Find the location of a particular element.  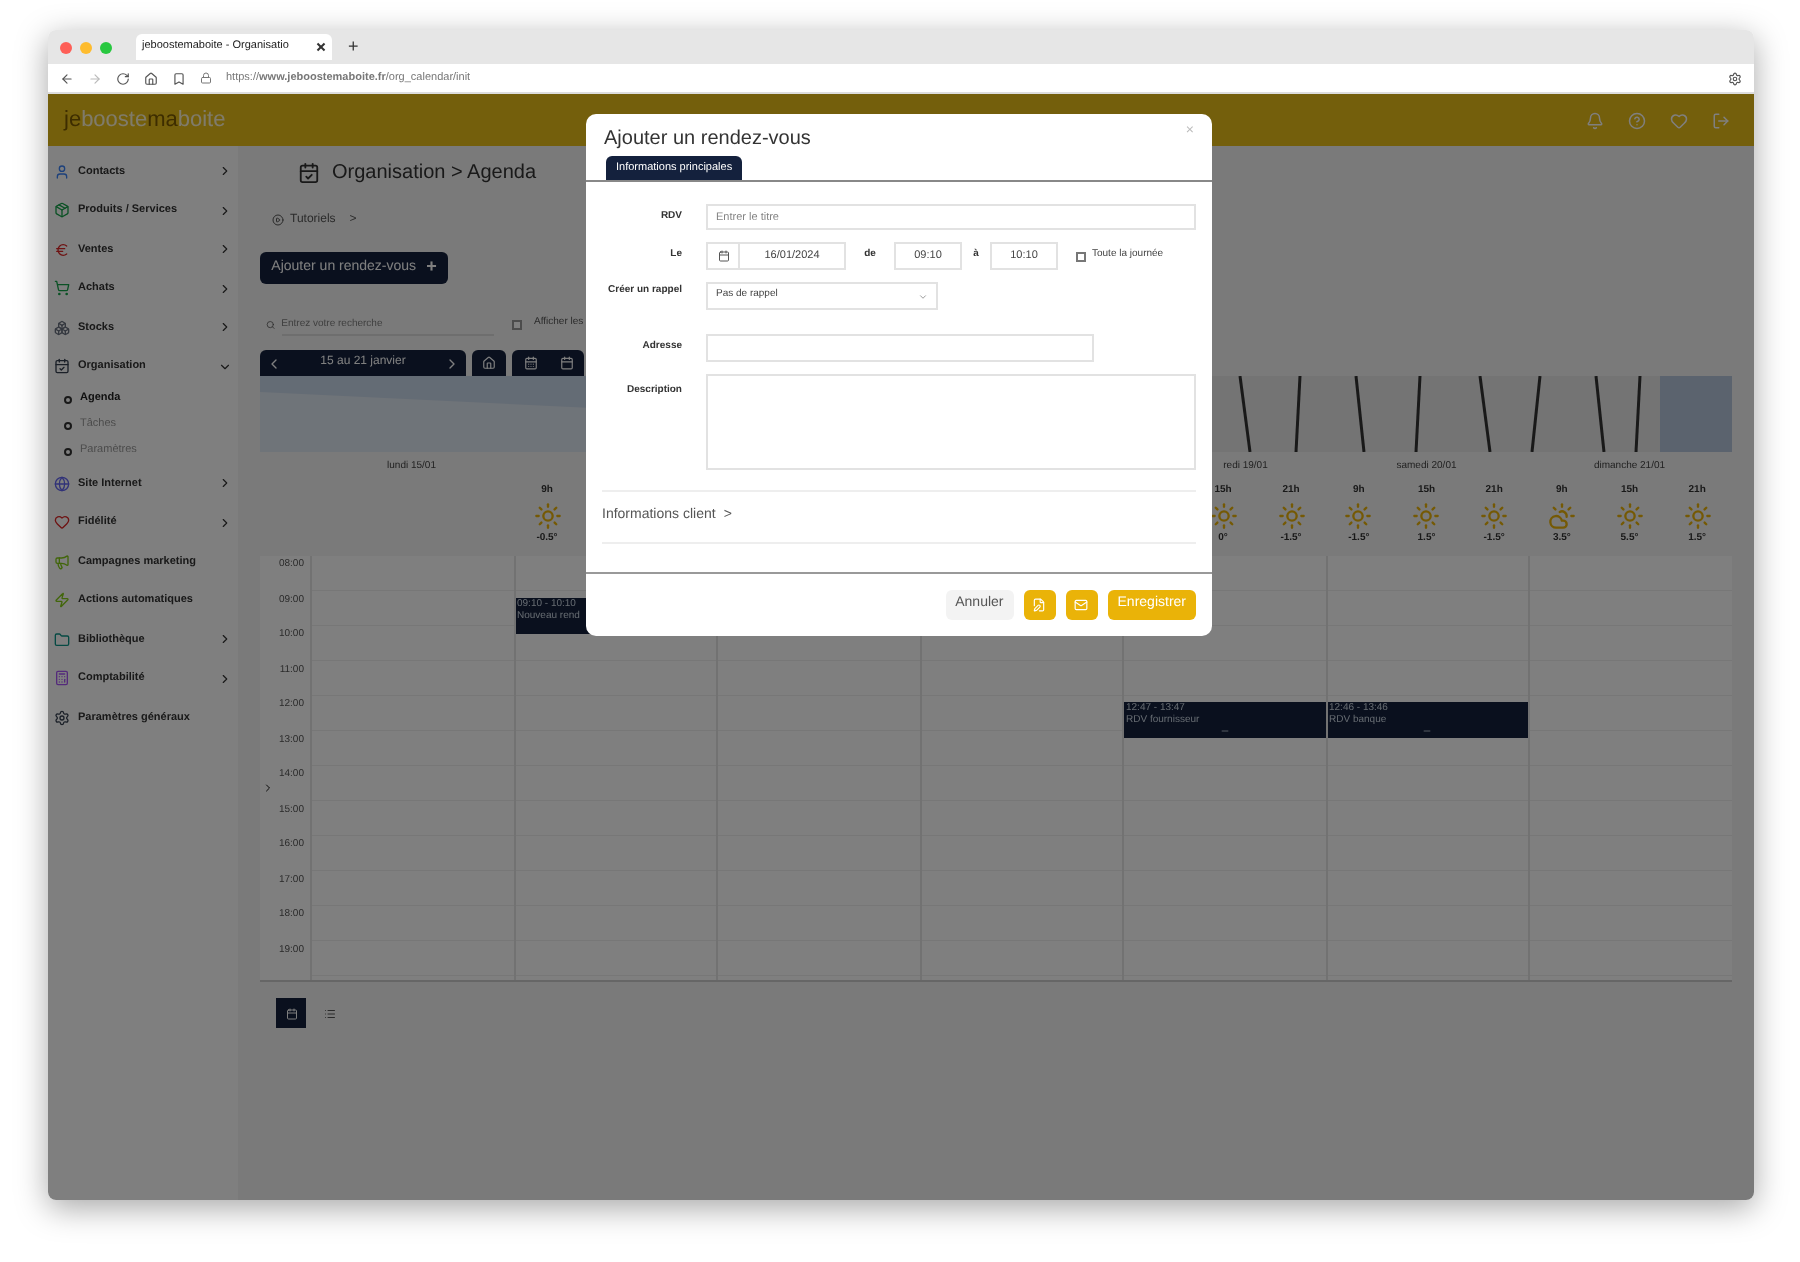

search-icon is located at coordinates (271, 324).